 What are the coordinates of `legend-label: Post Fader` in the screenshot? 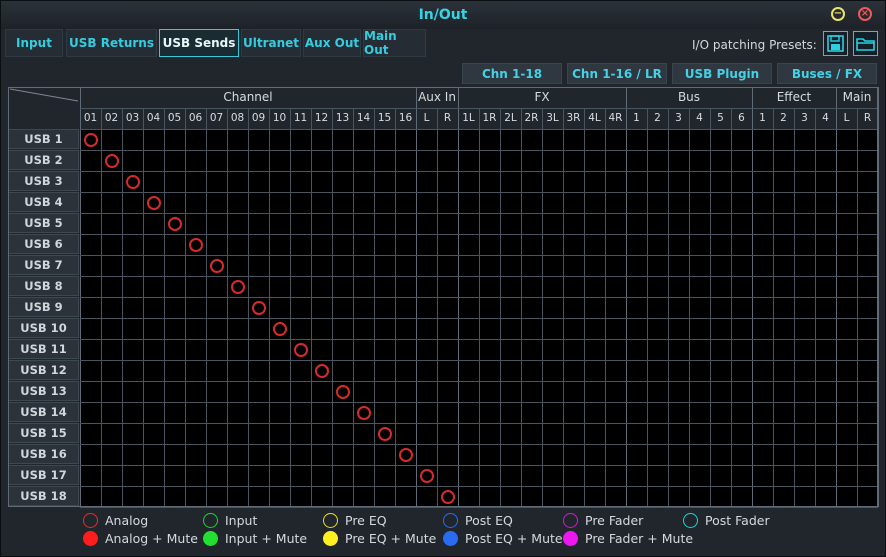 It's located at (737, 520).